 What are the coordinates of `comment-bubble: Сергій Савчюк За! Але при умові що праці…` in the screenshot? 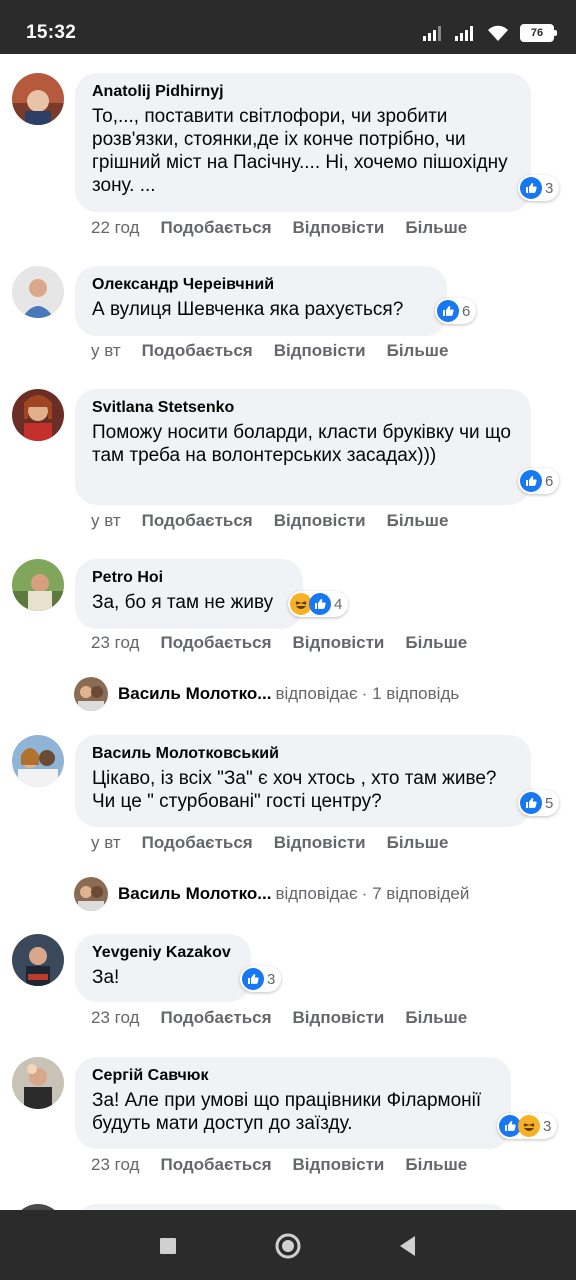 It's located at (293, 1103).